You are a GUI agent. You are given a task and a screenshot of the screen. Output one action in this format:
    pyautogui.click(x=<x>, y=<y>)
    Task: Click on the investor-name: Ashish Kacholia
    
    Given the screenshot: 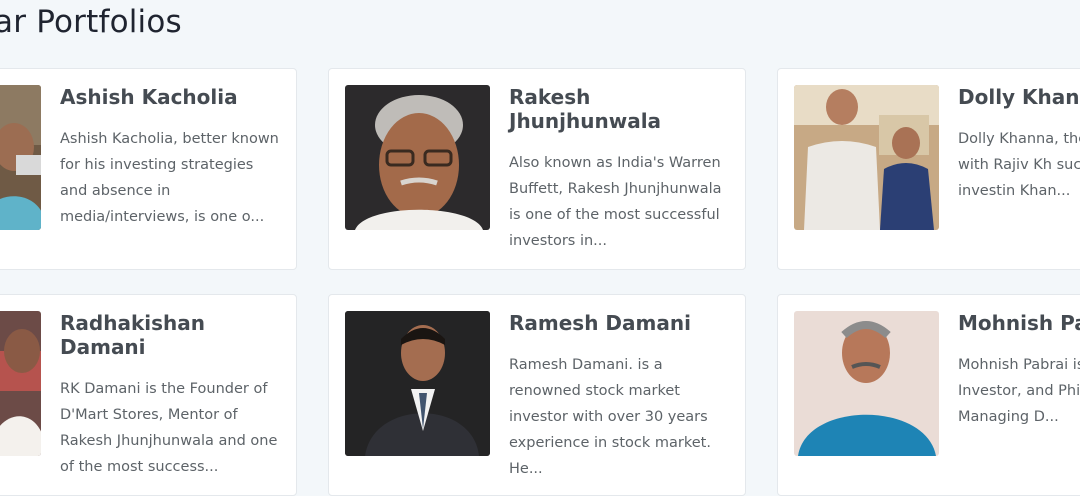 What is the action you would take?
    pyautogui.click(x=149, y=97)
    